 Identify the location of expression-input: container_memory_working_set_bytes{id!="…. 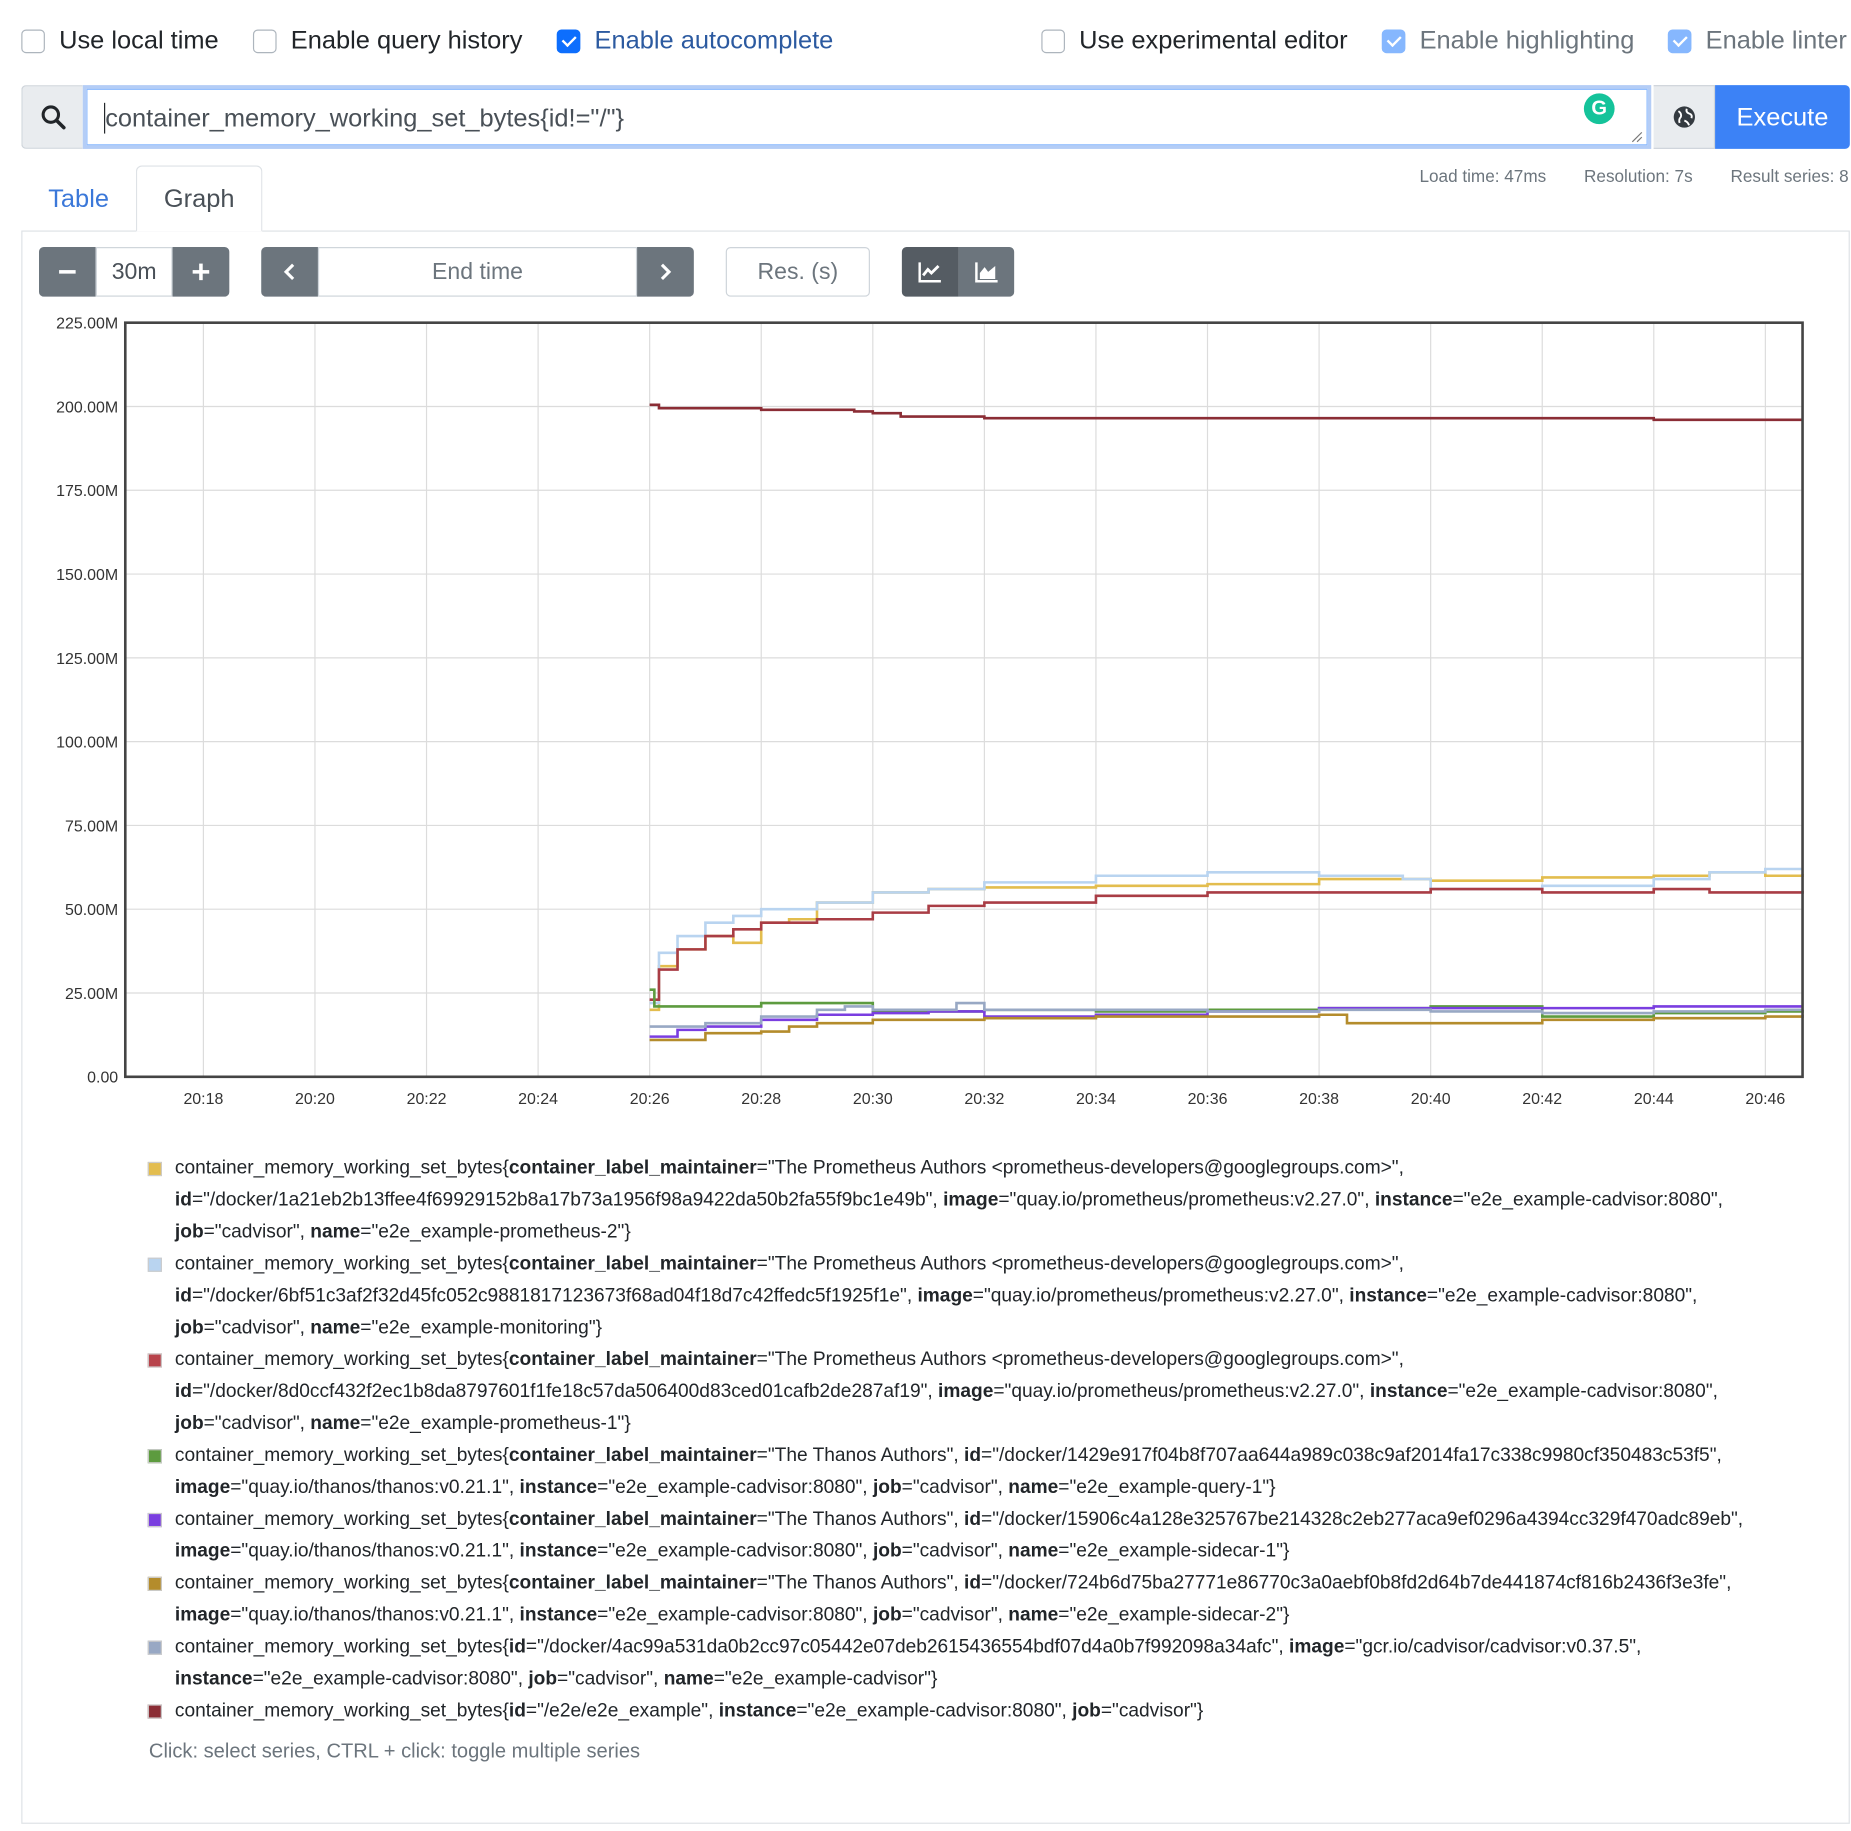
(867, 117).